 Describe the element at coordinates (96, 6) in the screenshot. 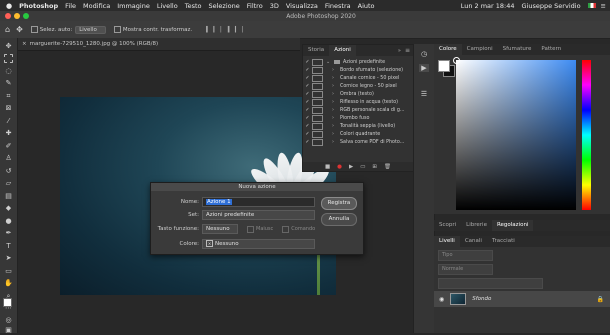

I see `menu-modifica: Modifica` at that location.